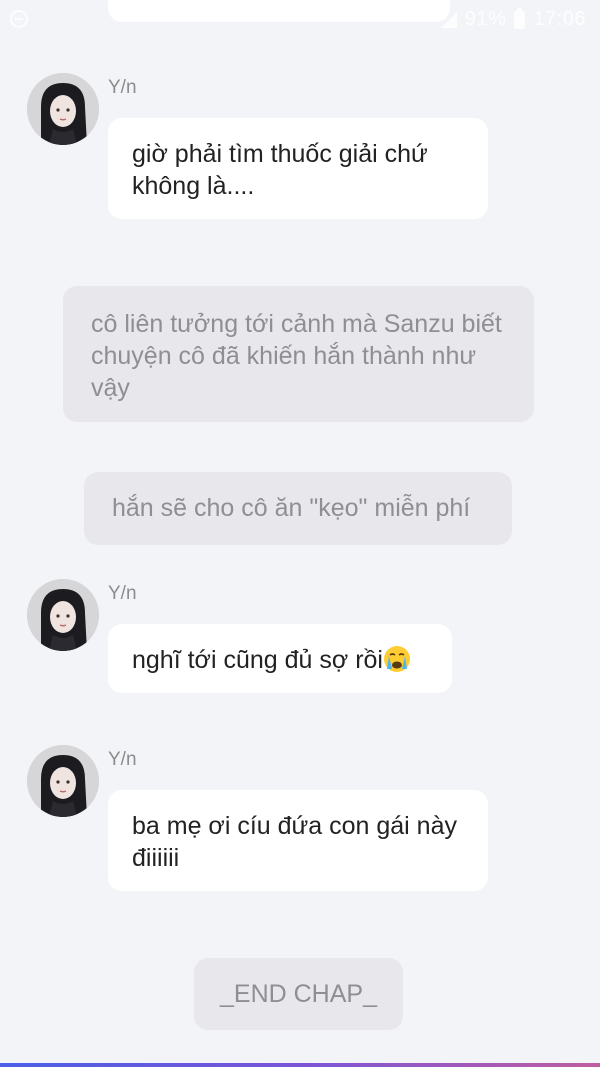  I want to click on message-bubble: nghĩ tới cũng đủ sợ rồi, so click(280, 658).